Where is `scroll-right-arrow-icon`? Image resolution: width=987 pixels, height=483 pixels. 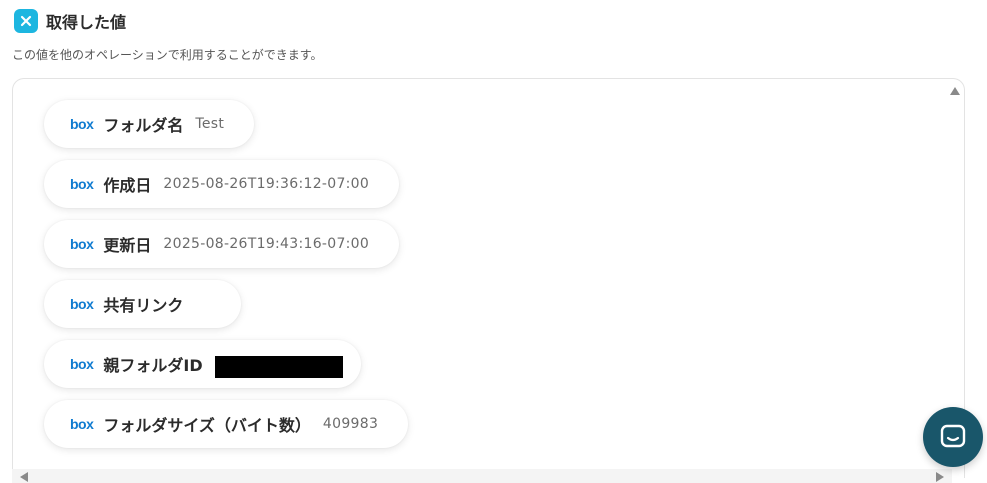 scroll-right-arrow-icon is located at coordinates (940, 477).